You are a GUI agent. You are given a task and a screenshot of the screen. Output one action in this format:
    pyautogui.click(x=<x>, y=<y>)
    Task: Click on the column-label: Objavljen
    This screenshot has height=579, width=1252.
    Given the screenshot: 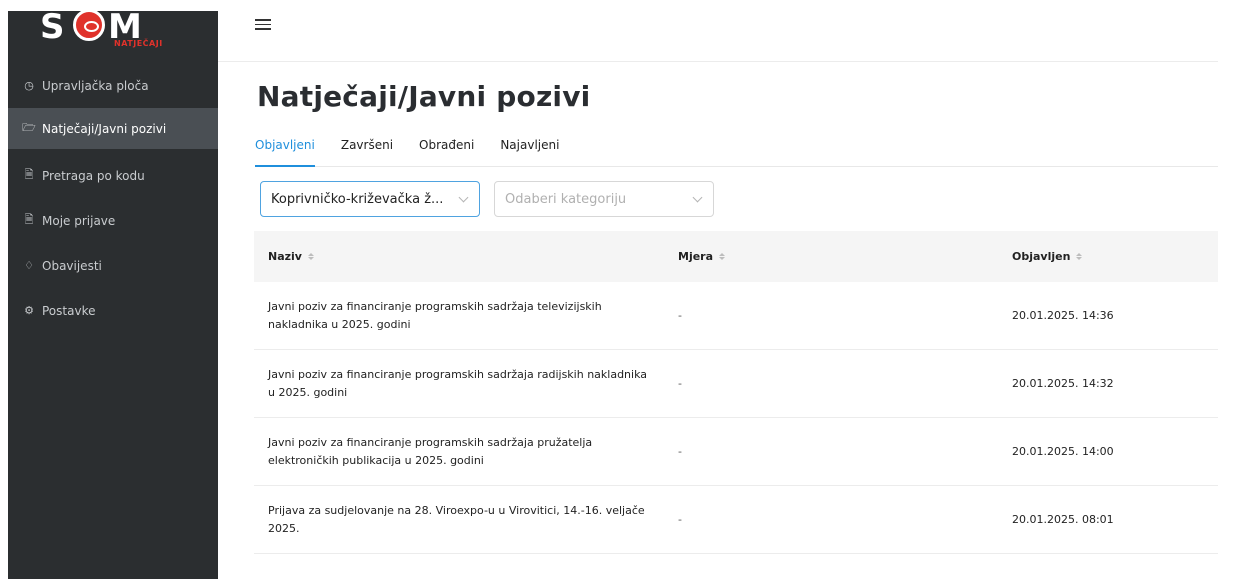 What is the action you would take?
    pyautogui.click(x=1041, y=256)
    